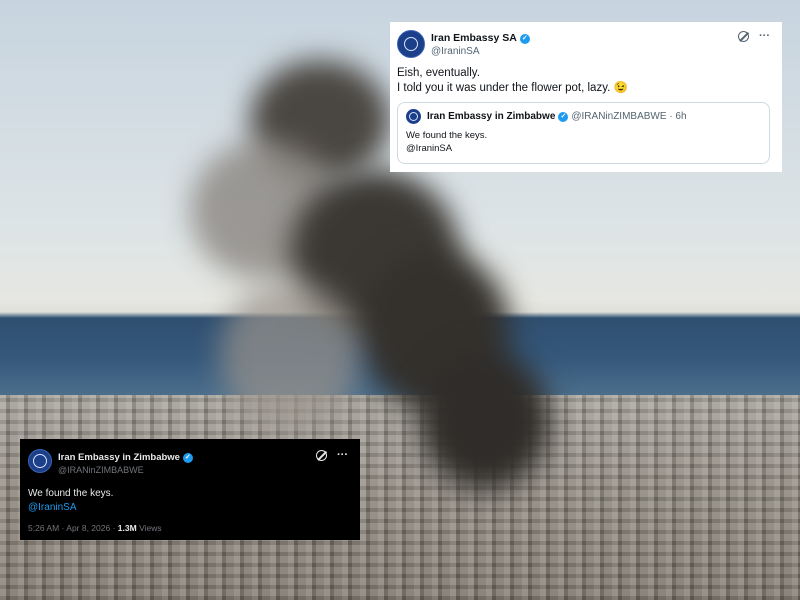 This screenshot has width=800, height=600. I want to click on author-display-name-text: Iran Embassy in Zimbabwe, so click(119, 457).